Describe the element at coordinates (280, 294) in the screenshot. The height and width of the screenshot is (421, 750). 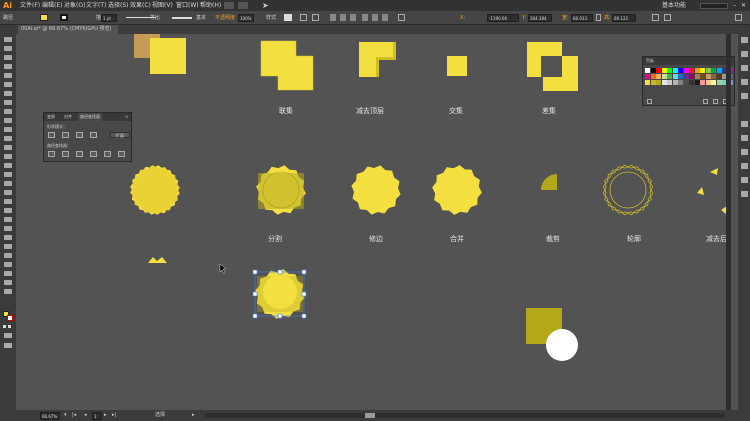
I see `selected-star-object` at that location.